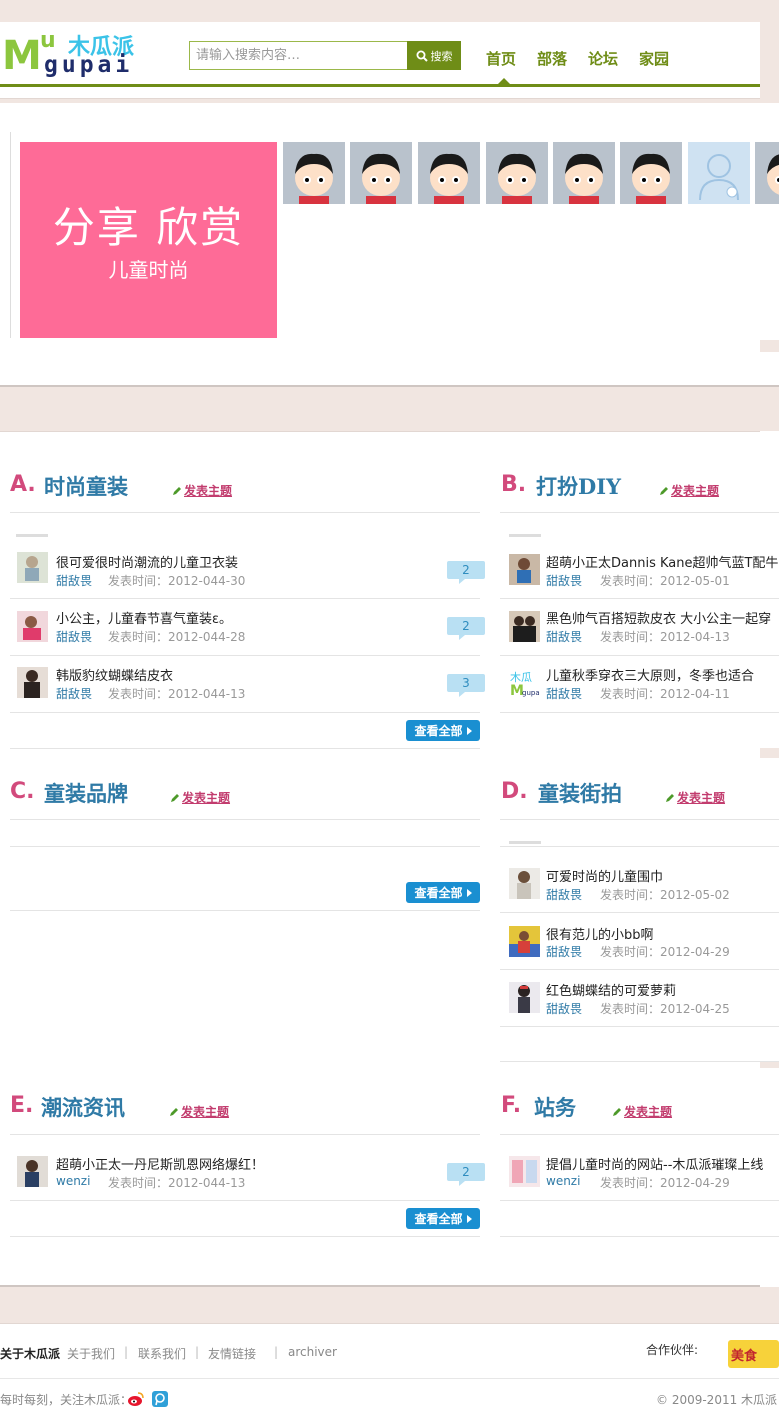 The image size is (779, 1422). Describe the element at coordinates (524, 682) in the screenshot. I see `site-logo-thumbnail: 木瓜 Mgupai` at that location.